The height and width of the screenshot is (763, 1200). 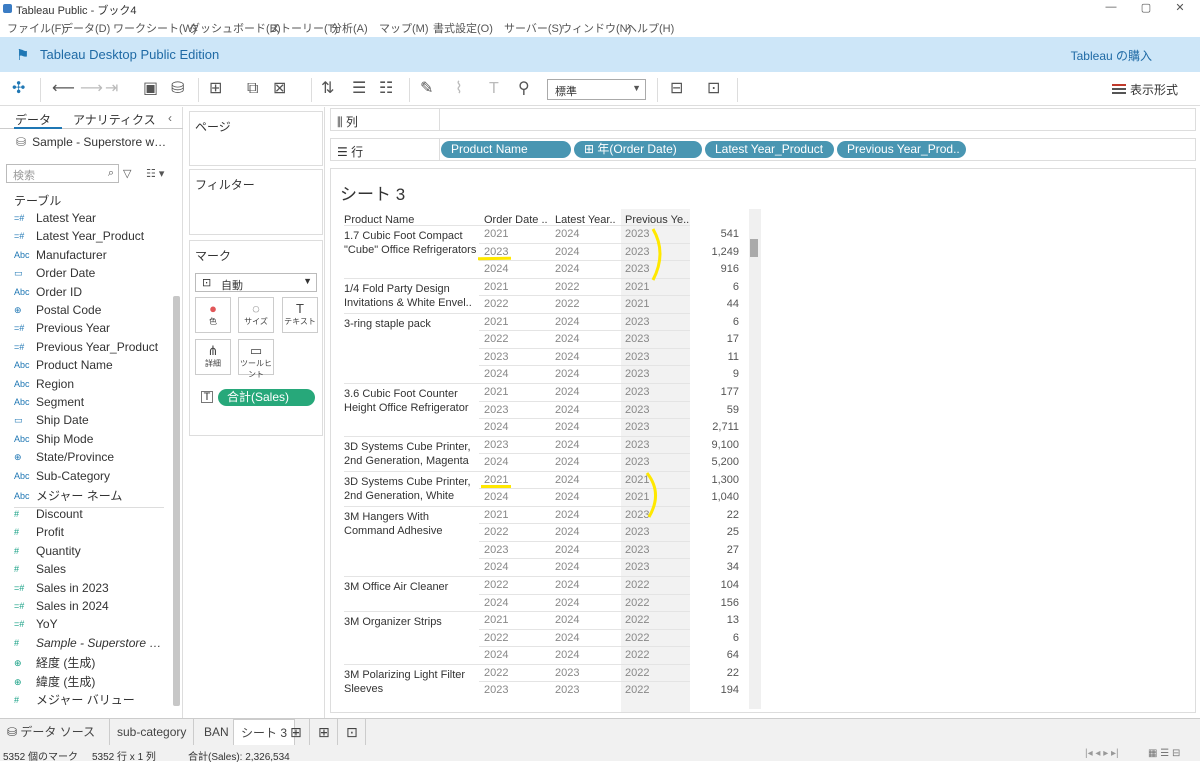 What do you see at coordinates (638, 149) in the screenshot?
I see `order-date-year-pill: ⊞ 年(Order Date)` at bounding box center [638, 149].